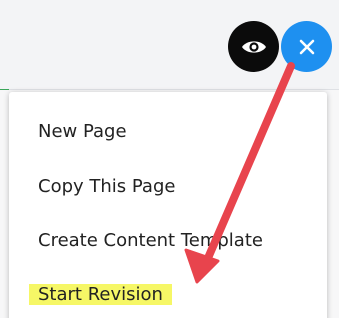 The image size is (339, 318). I want to click on menu-item-create-content-template: Create Content Template, so click(150, 240).